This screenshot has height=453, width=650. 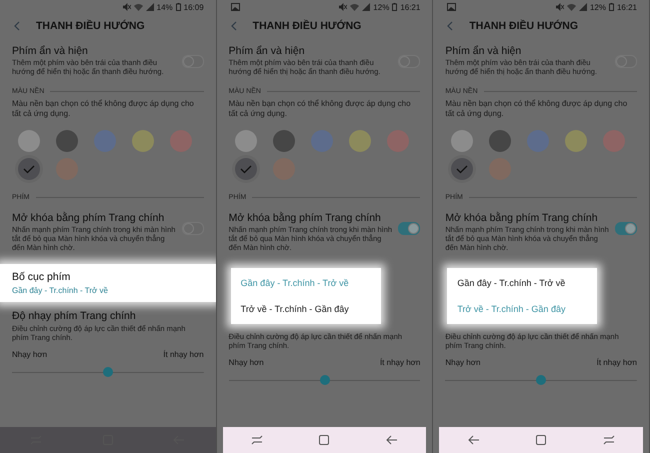 What do you see at coordinates (42, 277) in the screenshot?
I see `setting-title: Bố cục phím` at bounding box center [42, 277].